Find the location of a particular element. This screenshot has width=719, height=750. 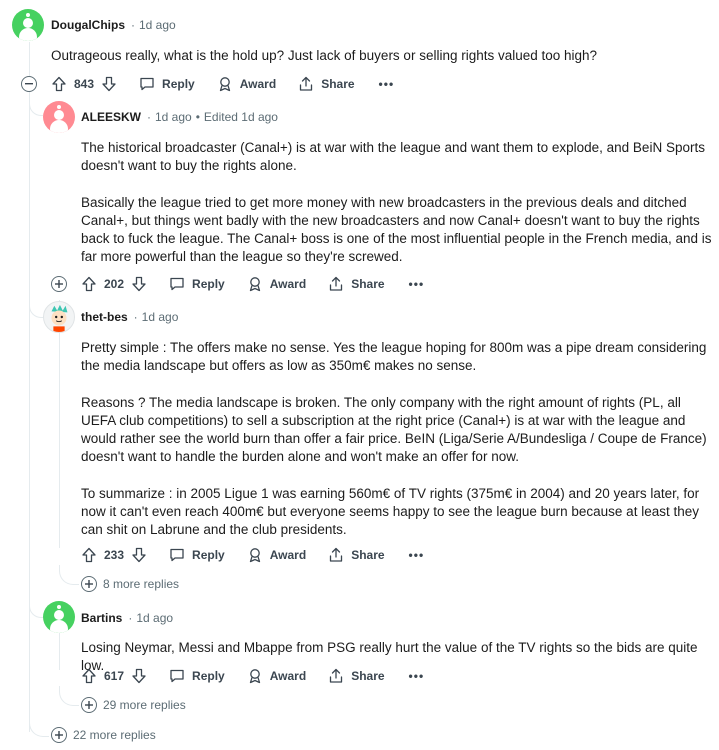

vote-group: 202 is located at coordinates (114, 284).